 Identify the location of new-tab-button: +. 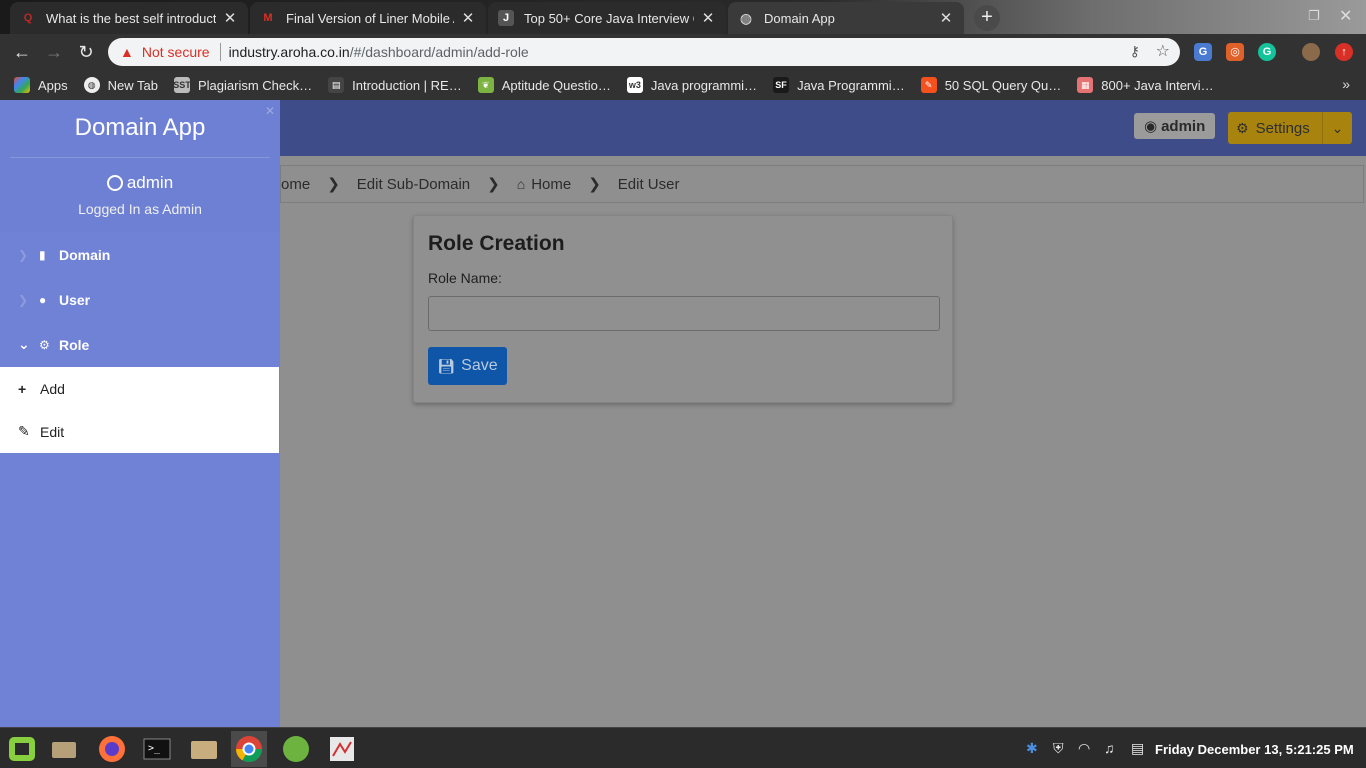
(987, 18).